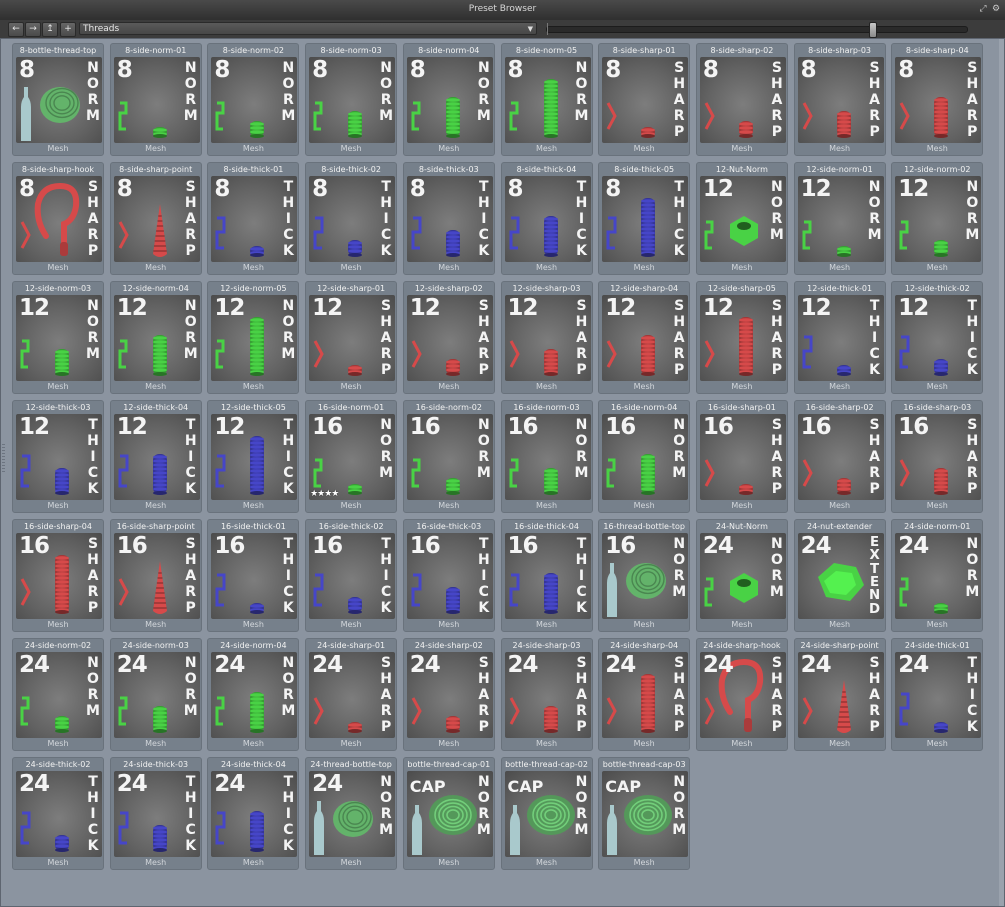 This screenshot has height=907, width=1005. I want to click on preset-tile: 16-side-thick-01 16 T H I C K Mesh, so click(253, 575).